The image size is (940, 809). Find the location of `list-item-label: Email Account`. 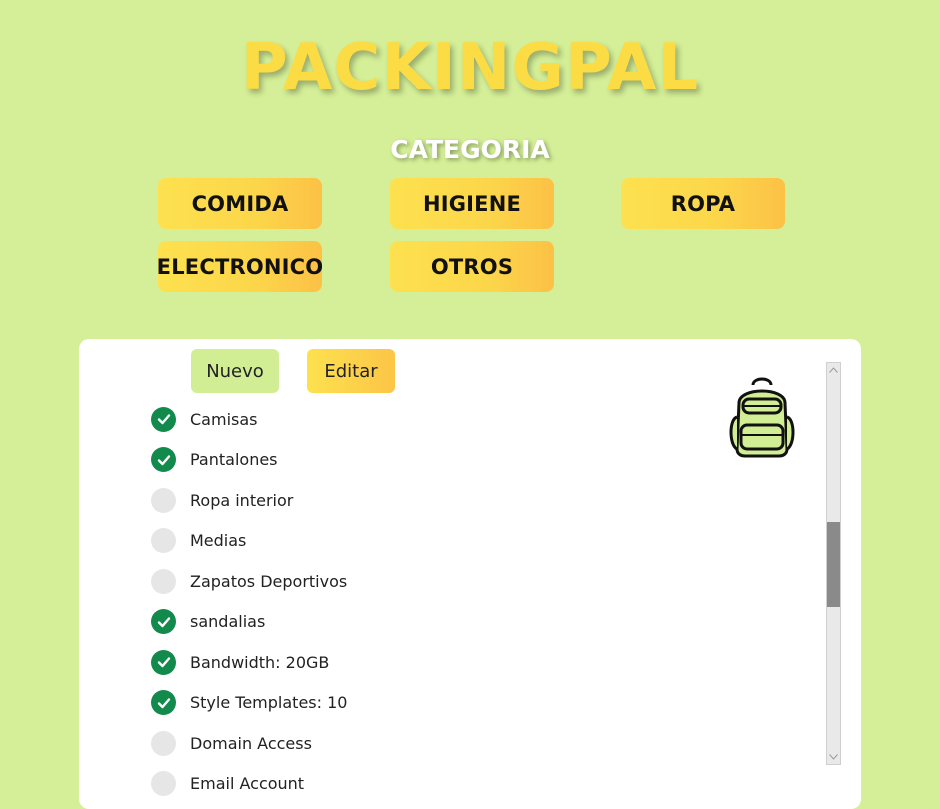

list-item-label: Email Account is located at coordinates (247, 784).